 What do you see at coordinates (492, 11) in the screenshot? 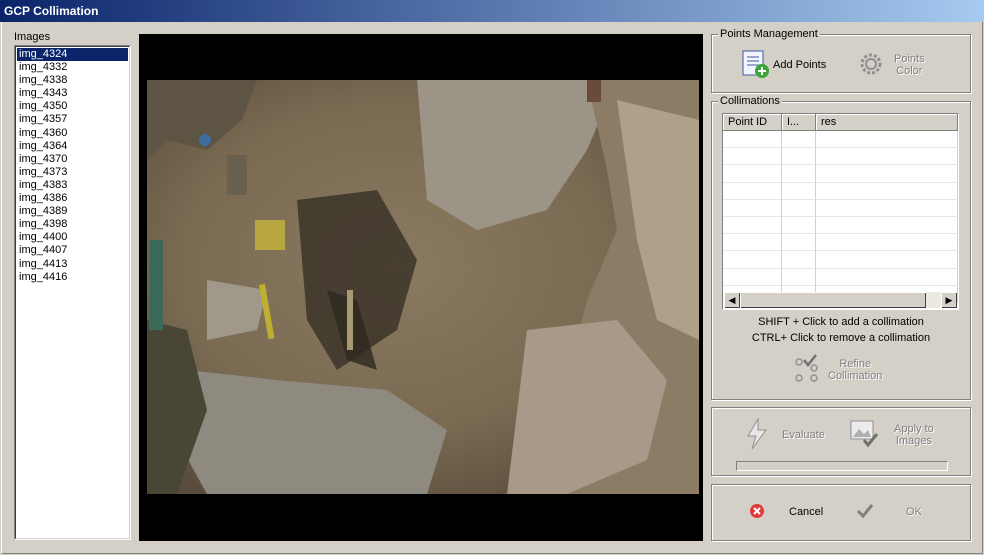
I see `title-bar: GCP Collimation` at bounding box center [492, 11].